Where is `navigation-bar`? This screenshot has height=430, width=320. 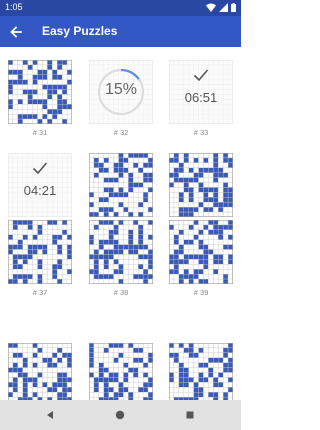
navigation-bar is located at coordinates (120, 415).